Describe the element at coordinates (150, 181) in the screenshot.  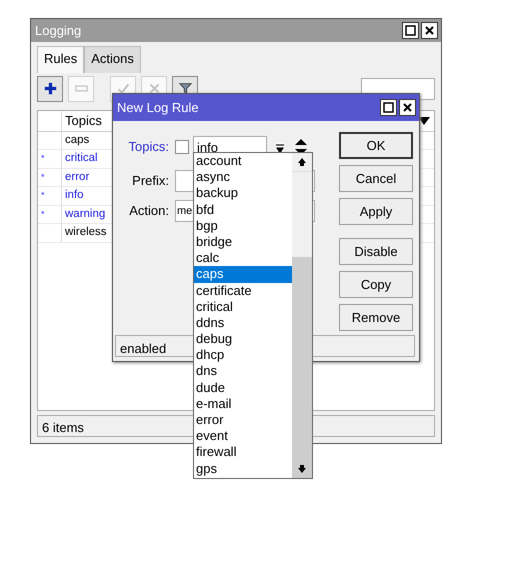
I see `field-label: Prefix:` at that location.